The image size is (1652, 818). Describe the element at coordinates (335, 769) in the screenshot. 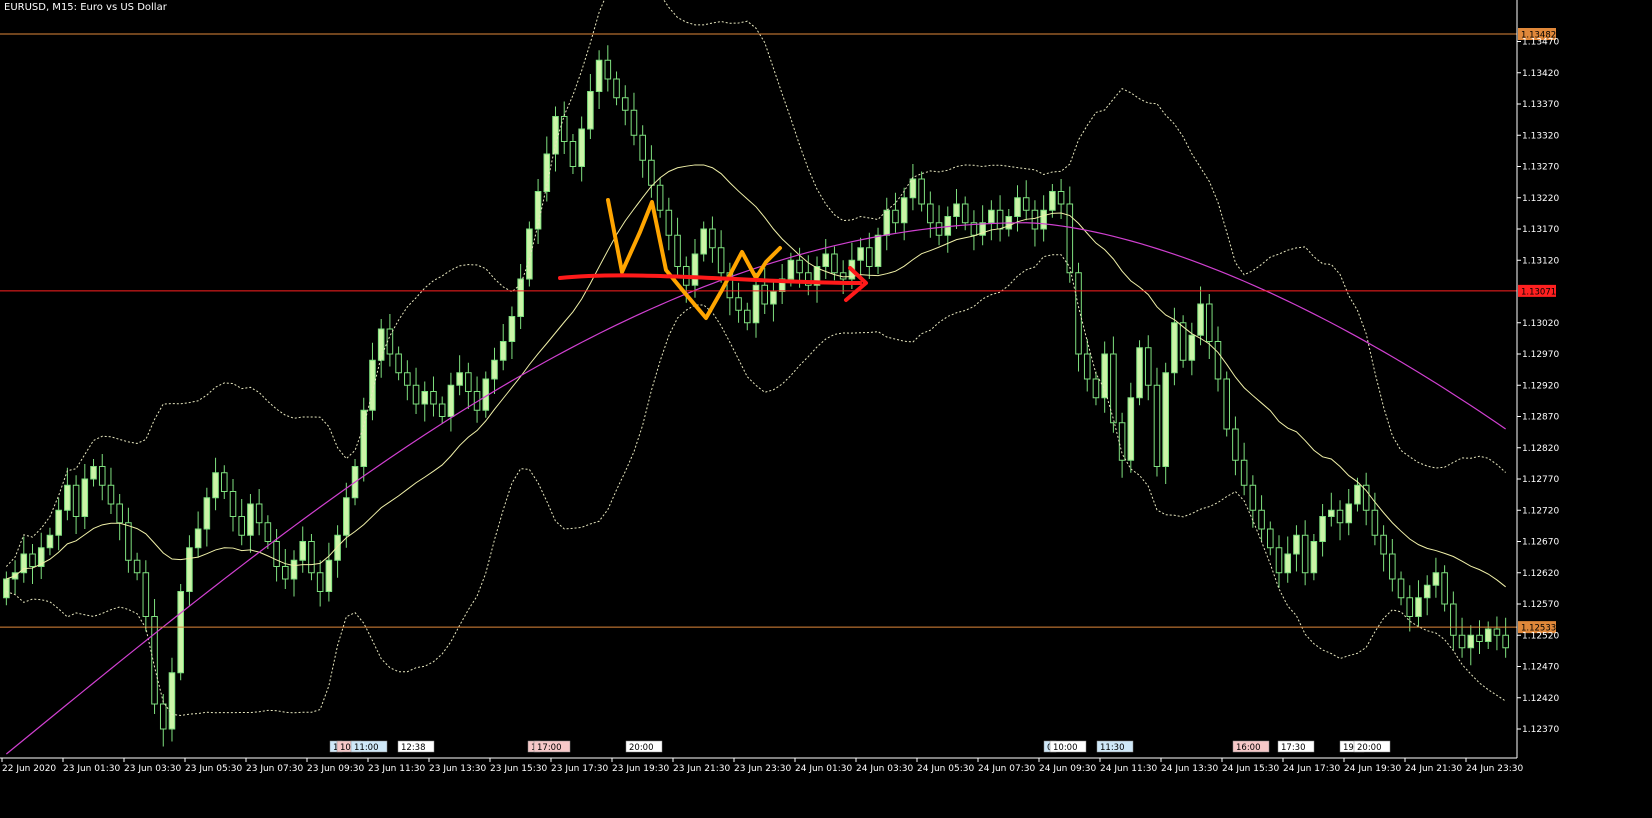

I see `x-tick-label: 23 Jun 09:30` at that location.